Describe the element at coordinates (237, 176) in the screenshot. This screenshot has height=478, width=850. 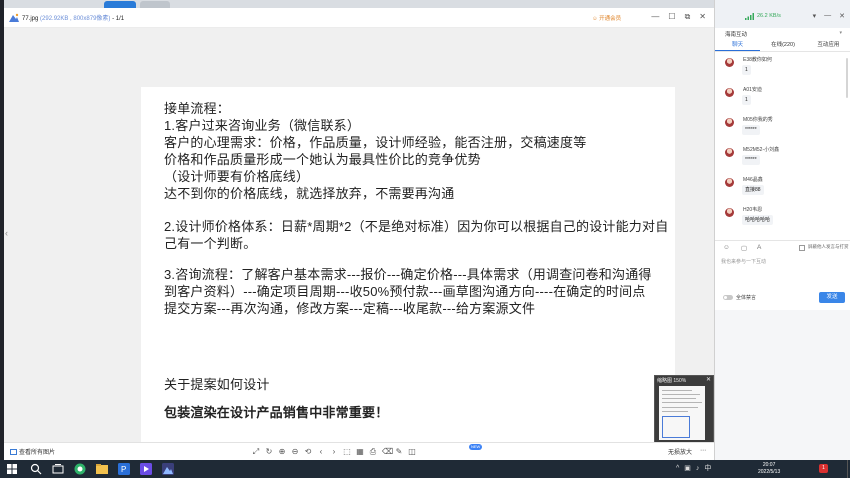
I see `doc-line: （设计师要有价格底线）` at that location.